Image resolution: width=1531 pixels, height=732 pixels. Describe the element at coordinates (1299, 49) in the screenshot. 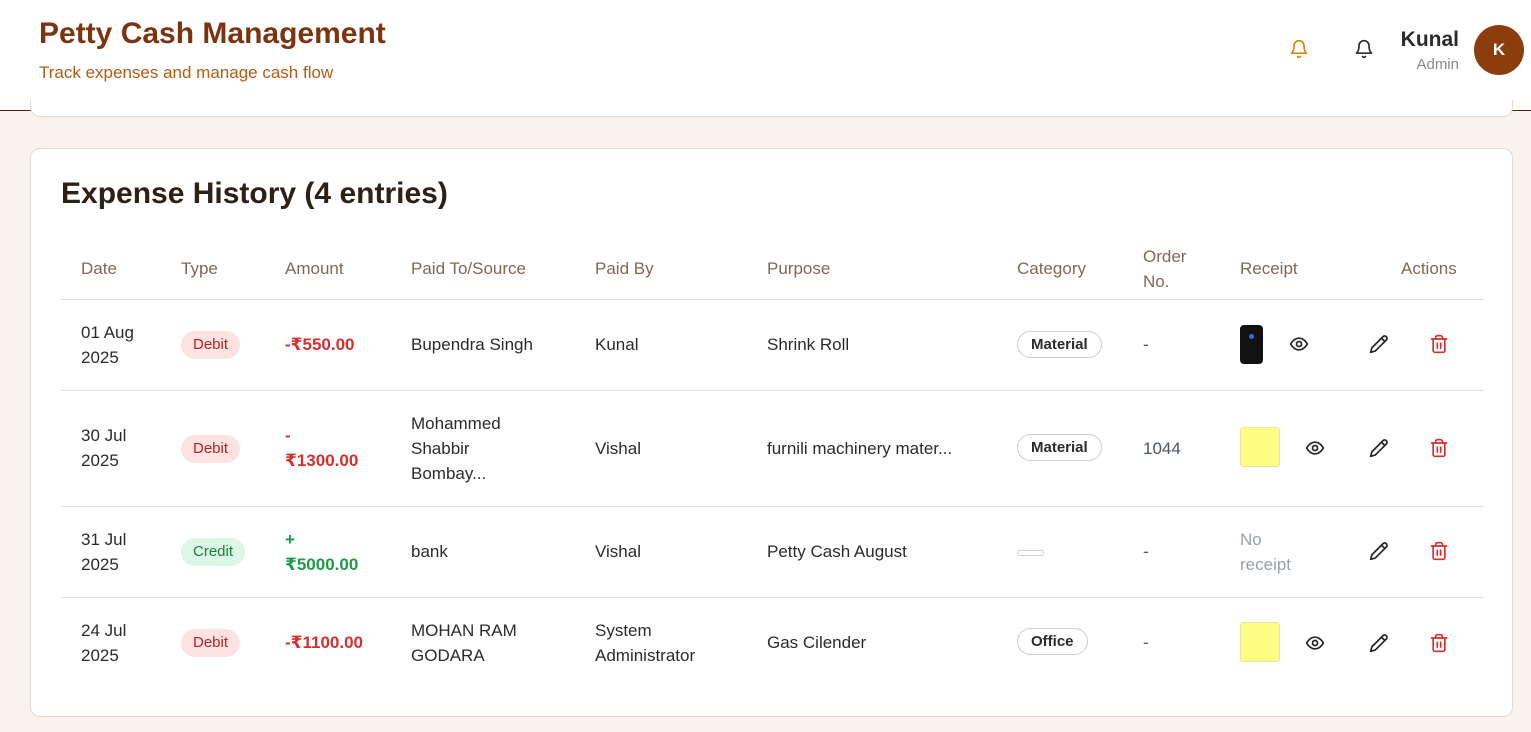

I see `notification-bell-icon` at that location.